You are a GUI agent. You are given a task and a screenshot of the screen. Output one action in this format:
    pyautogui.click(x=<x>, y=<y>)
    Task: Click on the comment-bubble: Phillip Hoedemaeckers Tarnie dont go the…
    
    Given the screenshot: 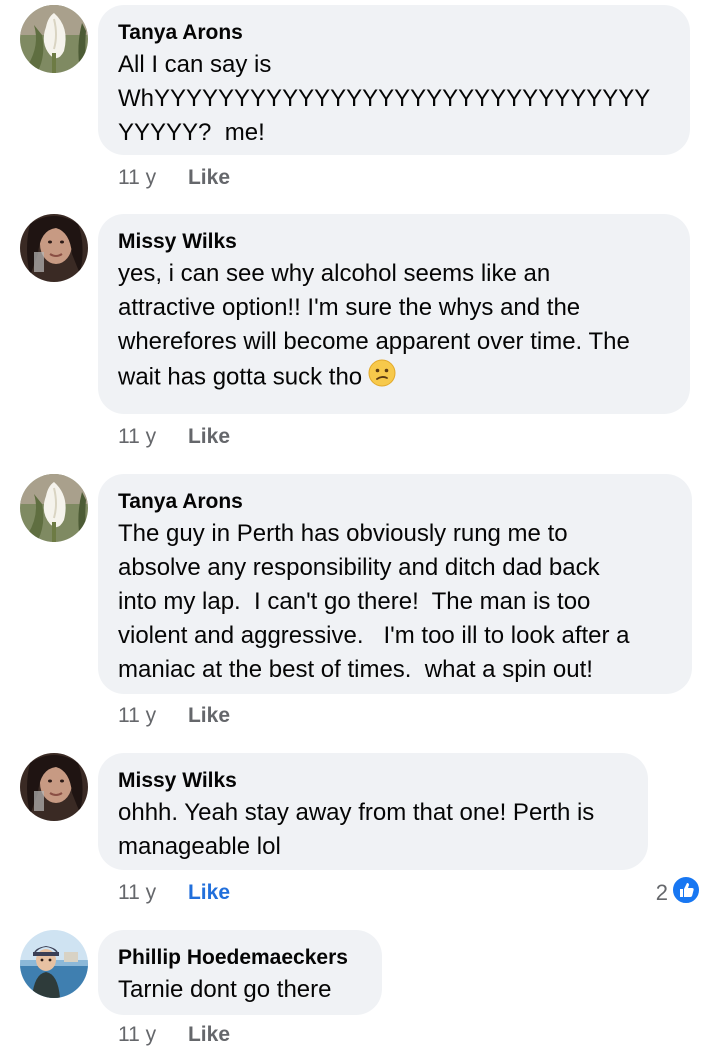 What is the action you would take?
    pyautogui.click(x=240, y=972)
    